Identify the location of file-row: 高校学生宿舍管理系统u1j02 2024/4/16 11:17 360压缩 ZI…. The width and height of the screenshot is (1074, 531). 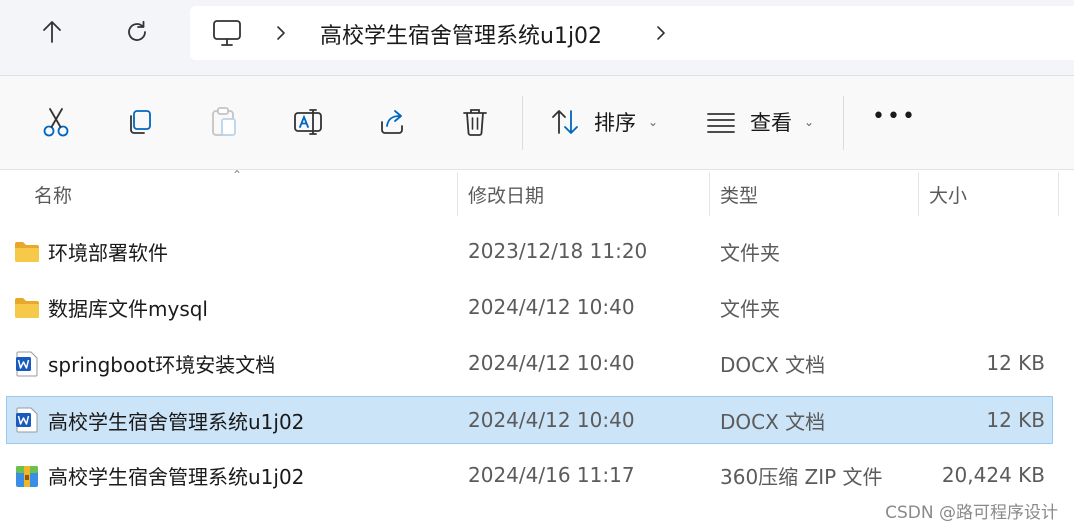
(529, 476).